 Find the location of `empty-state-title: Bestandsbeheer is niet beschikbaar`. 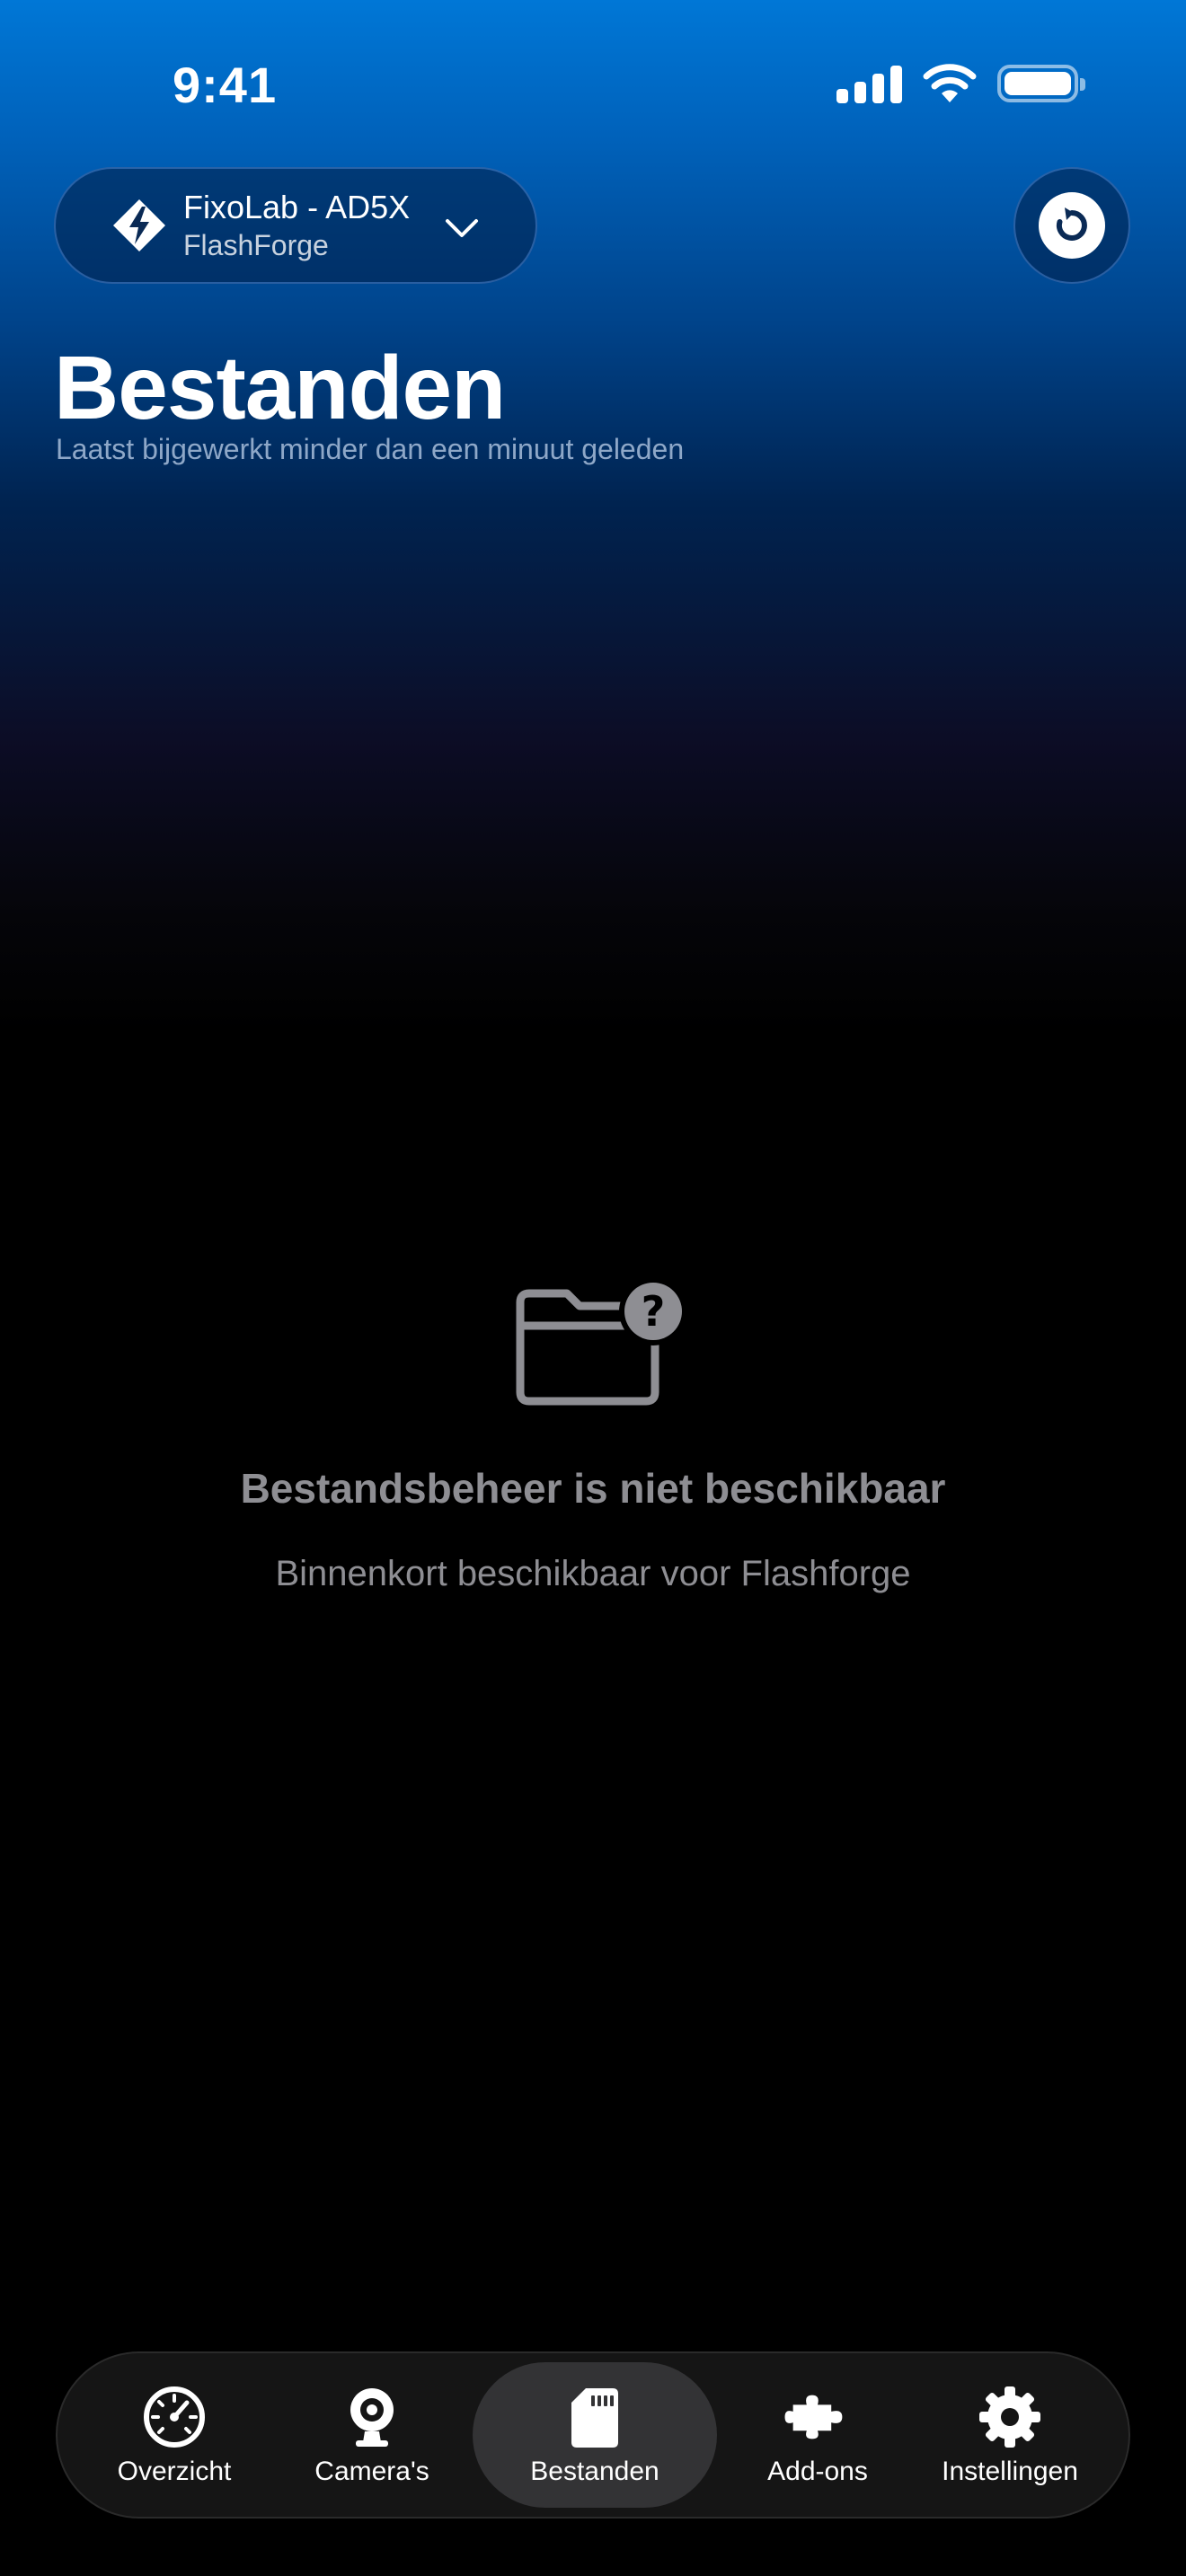

empty-state-title: Bestandsbeheer is niet beschikbaar is located at coordinates (593, 1488).